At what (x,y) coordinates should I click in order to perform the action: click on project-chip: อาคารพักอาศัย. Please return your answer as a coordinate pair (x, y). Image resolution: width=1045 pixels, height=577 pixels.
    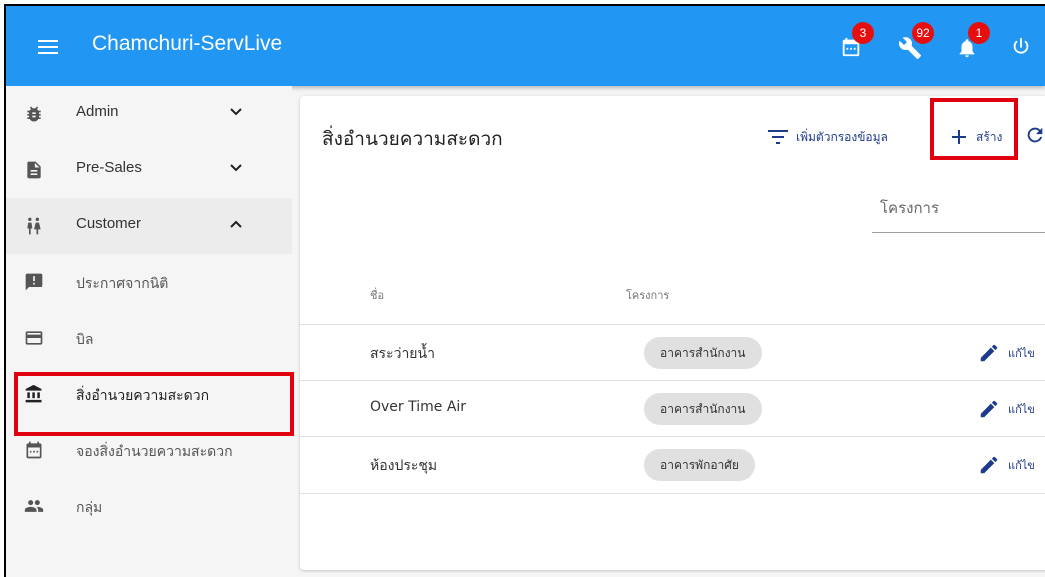
    Looking at the image, I should click on (699, 465).